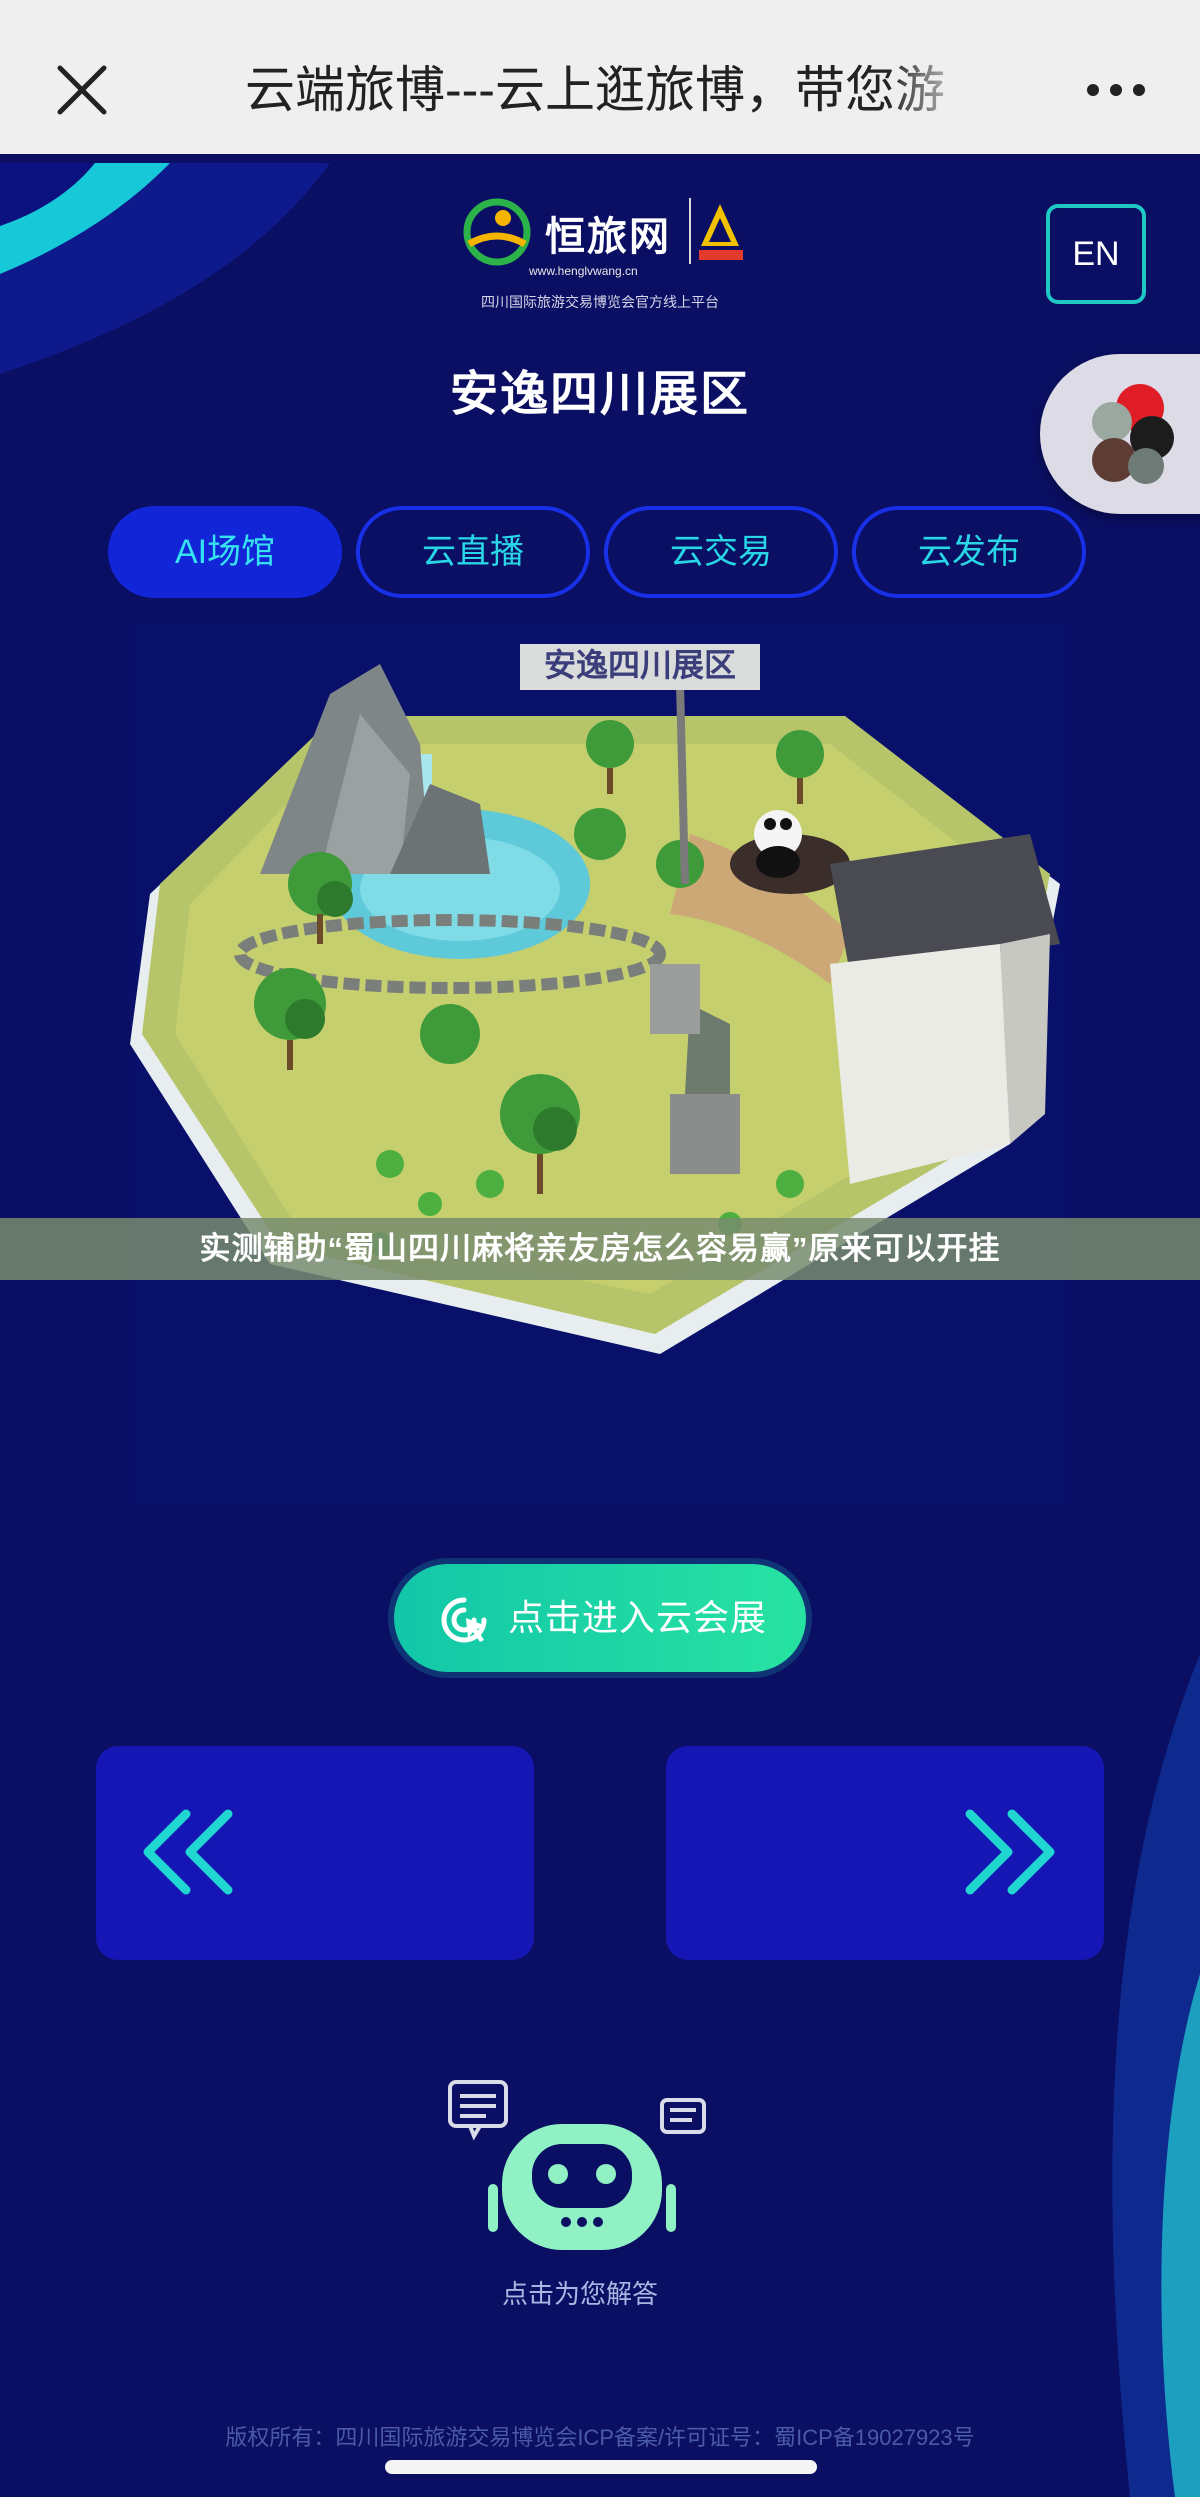 This screenshot has width=1200, height=2497. What do you see at coordinates (716, 231) in the screenshot?
I see `scite-logo-icon` at bounding box center [716, 231].